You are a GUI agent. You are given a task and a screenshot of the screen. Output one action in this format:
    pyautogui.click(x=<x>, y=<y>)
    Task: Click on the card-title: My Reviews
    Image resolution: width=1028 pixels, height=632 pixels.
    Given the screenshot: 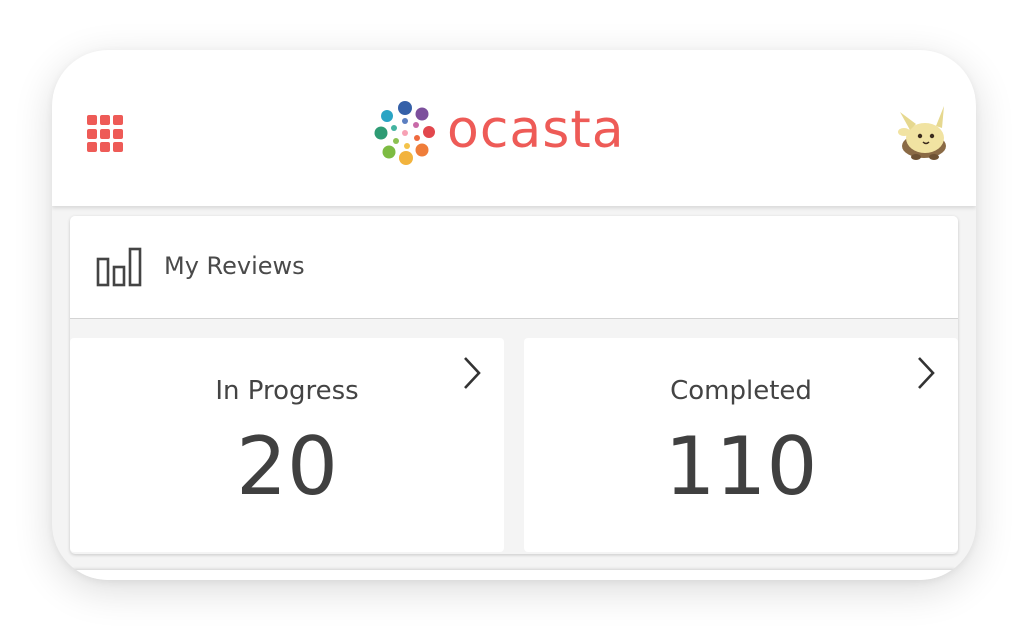 What is the action you would take?
    pyautogui.click(x=234, y=266)
    